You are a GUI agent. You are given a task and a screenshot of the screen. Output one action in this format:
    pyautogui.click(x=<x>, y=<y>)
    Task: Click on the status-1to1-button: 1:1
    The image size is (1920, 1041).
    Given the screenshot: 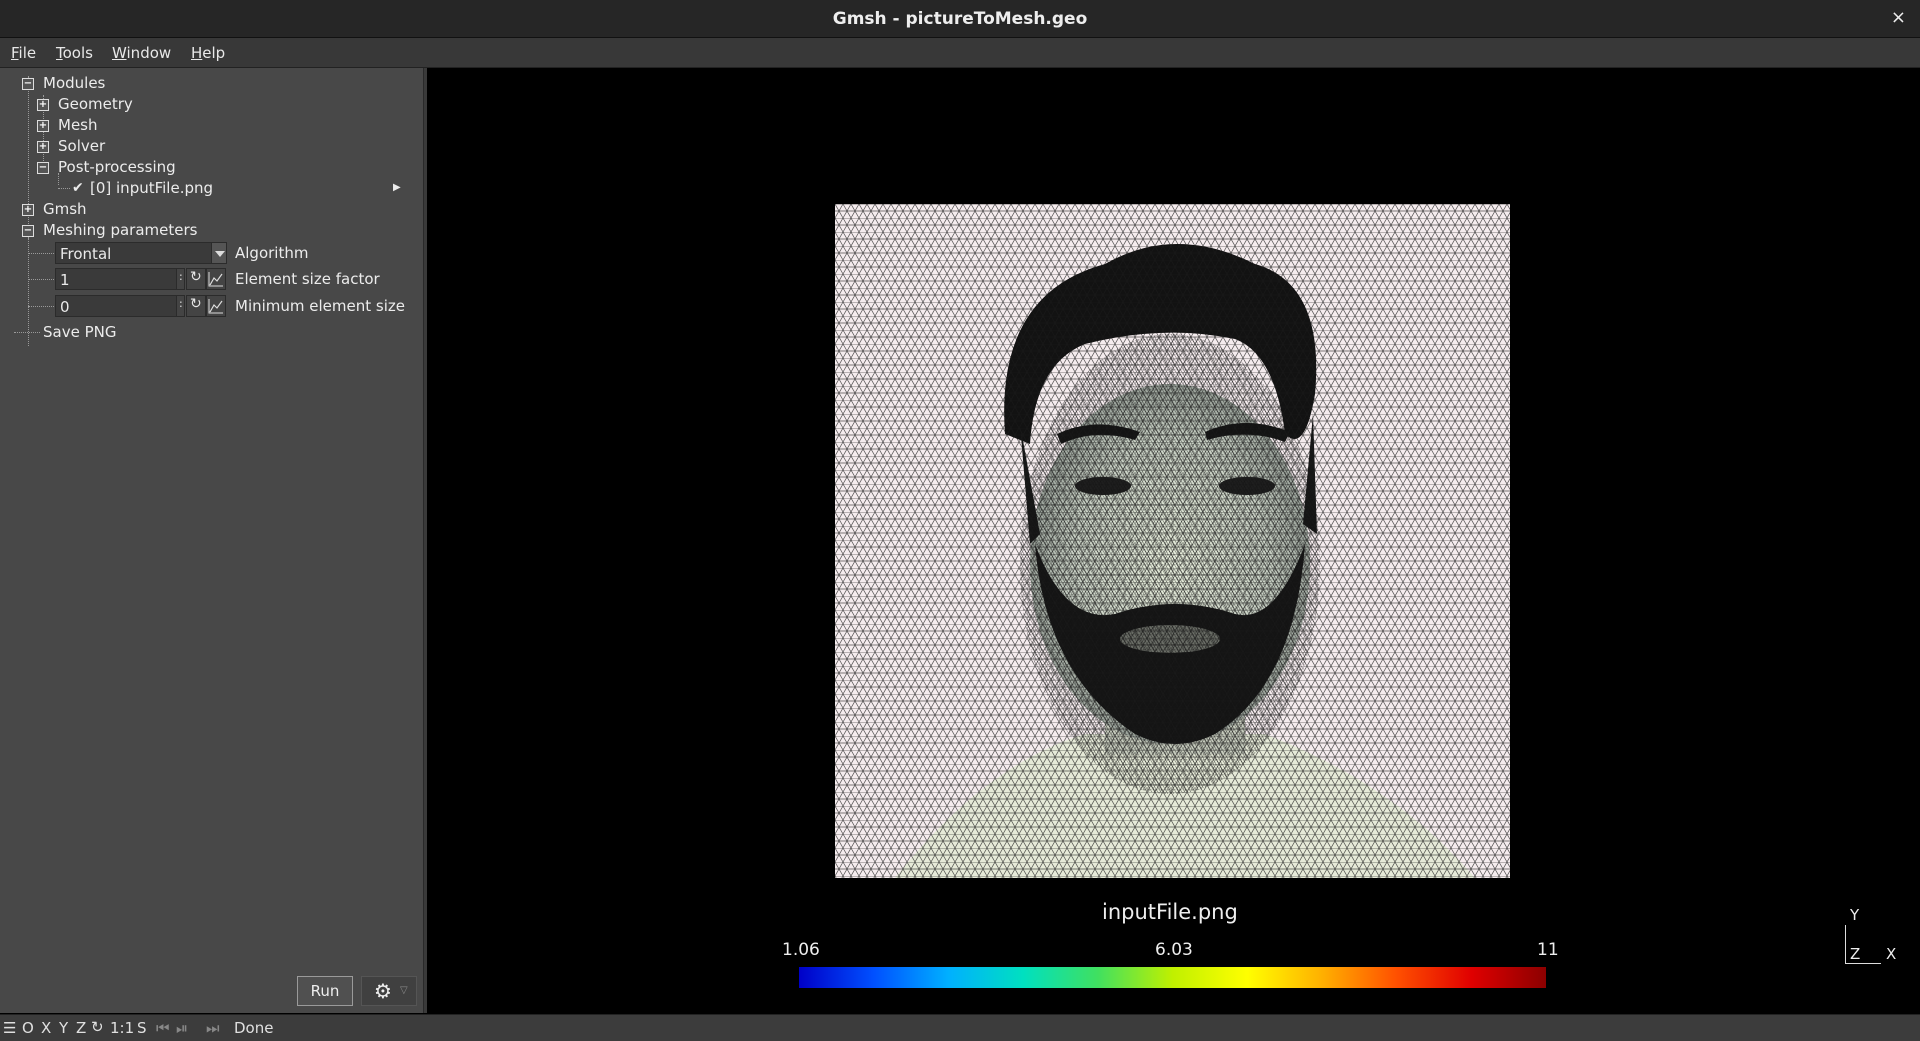 What is the action you would take?
    pyautogui.click(x=122, y=1028)
    